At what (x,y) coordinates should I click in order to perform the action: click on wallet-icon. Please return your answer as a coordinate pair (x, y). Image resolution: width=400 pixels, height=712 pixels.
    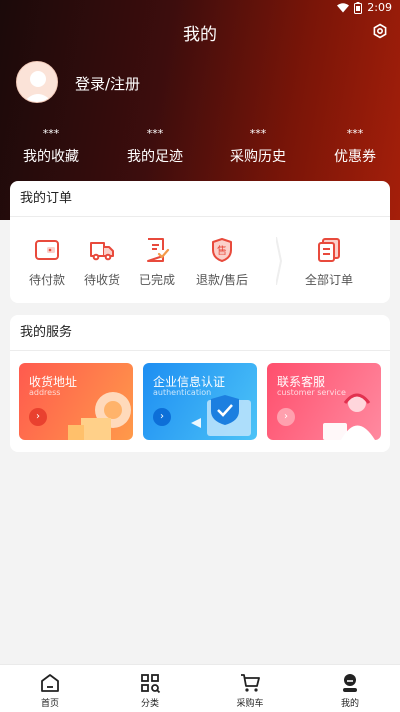
    Looking at the image, I should click on (47, 250).